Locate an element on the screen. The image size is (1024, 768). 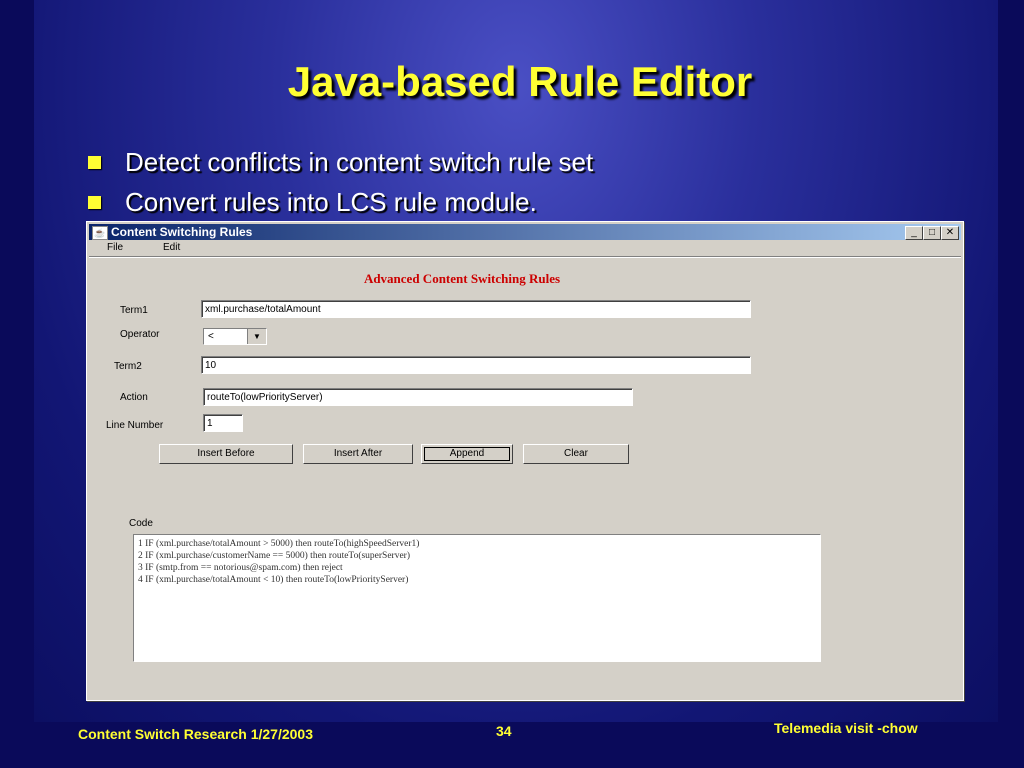
maximize-button: □ is located at coordinates (932, 233).